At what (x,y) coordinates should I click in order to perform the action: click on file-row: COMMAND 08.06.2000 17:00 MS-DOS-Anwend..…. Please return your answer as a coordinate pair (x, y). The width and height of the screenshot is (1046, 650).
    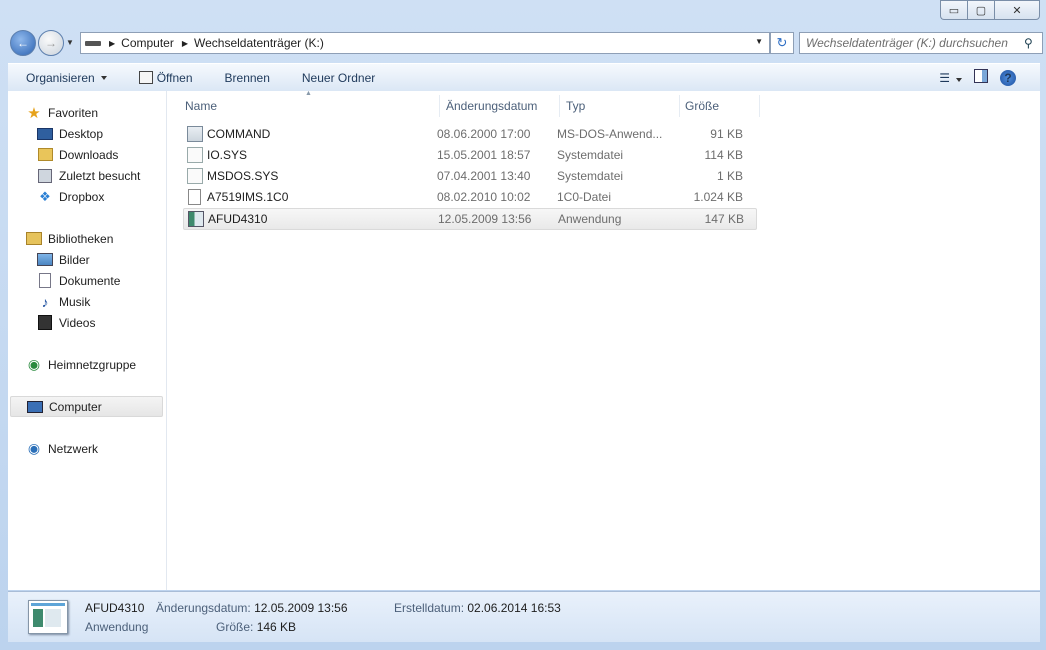
    Looking at the image, I should click on (469, 134).